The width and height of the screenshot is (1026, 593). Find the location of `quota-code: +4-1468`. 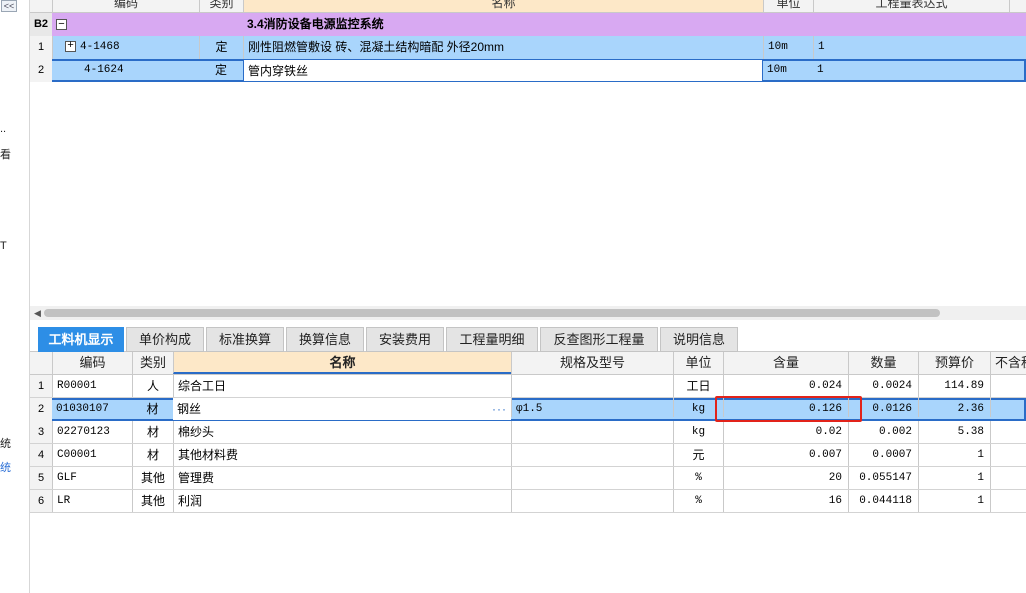

quota-code: +4-1468 is located at coordinates (125, 47).